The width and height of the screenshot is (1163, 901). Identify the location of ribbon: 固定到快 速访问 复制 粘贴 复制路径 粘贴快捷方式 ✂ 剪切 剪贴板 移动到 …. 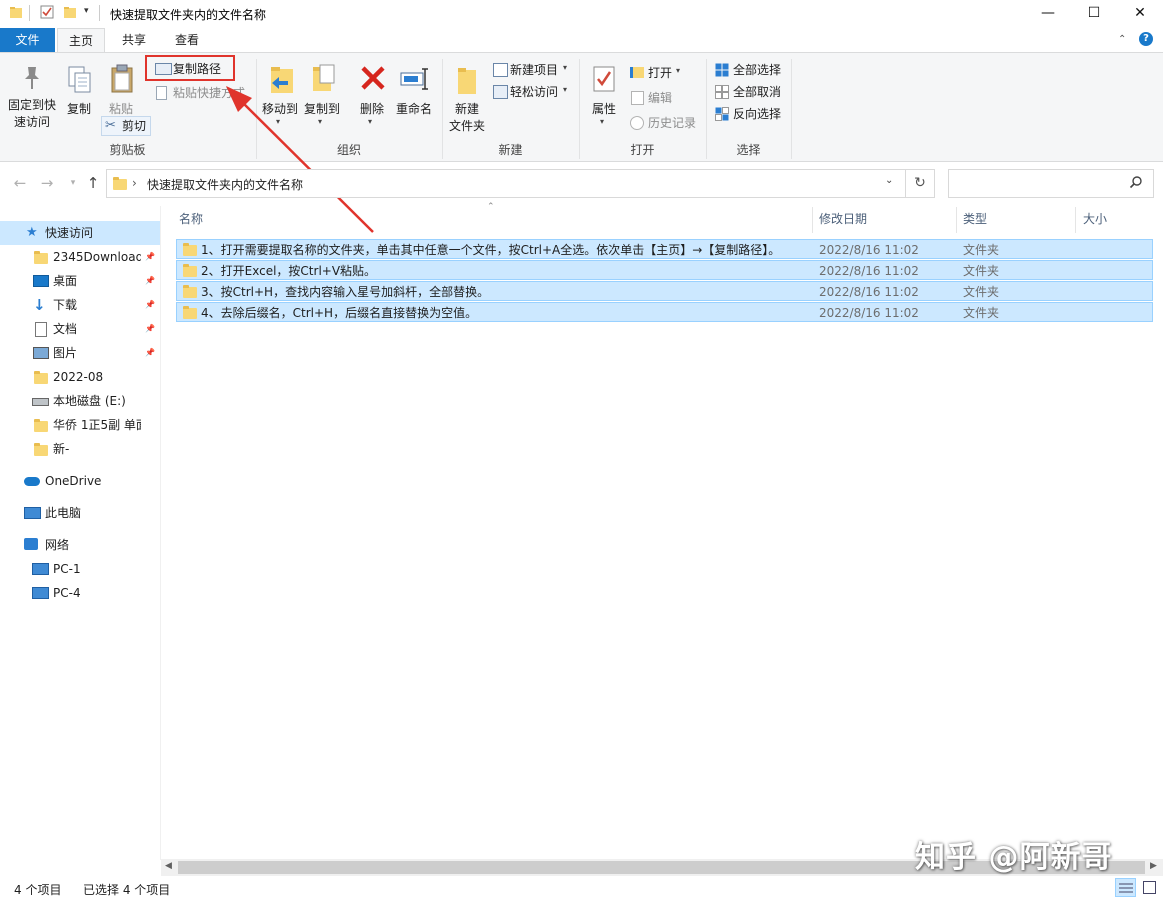
(581, 107).